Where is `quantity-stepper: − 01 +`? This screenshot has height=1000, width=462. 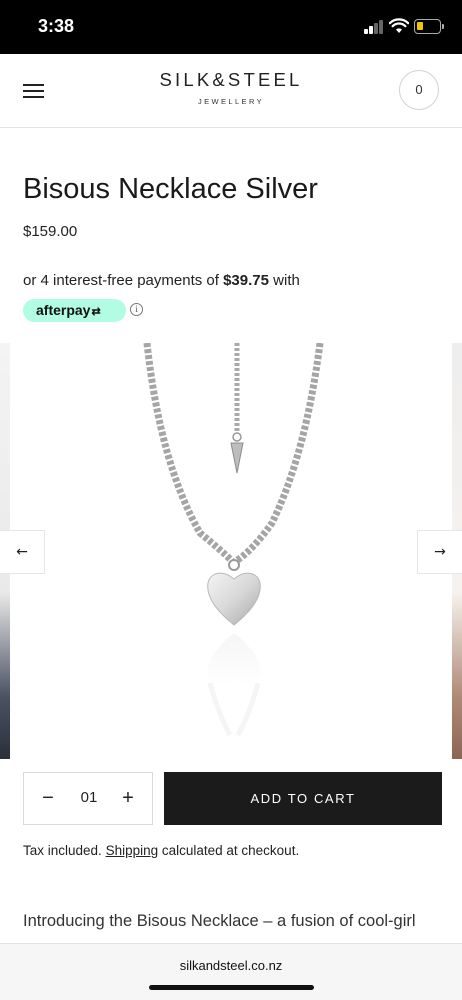 quantity-stepper: − 01 + is located at coordinates (88, 798).